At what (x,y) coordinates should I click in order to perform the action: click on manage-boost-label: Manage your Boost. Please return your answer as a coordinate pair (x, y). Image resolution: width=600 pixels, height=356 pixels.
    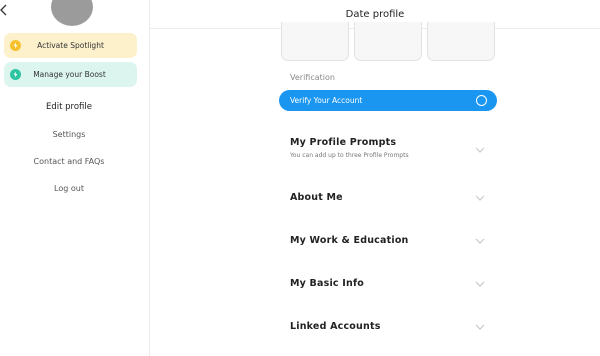
    Looking at the image, I should click on (69, 74).